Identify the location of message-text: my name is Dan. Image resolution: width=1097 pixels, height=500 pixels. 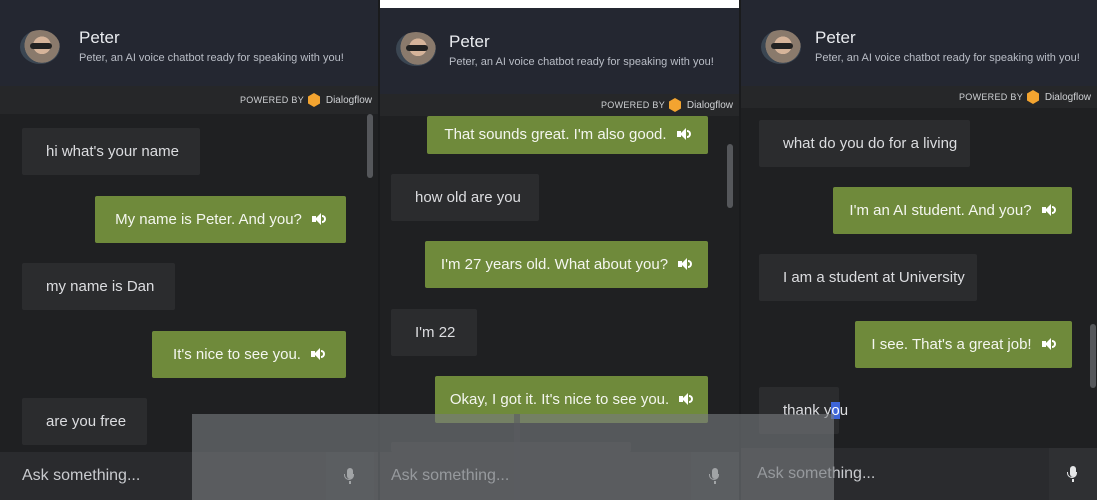
(100, 286).